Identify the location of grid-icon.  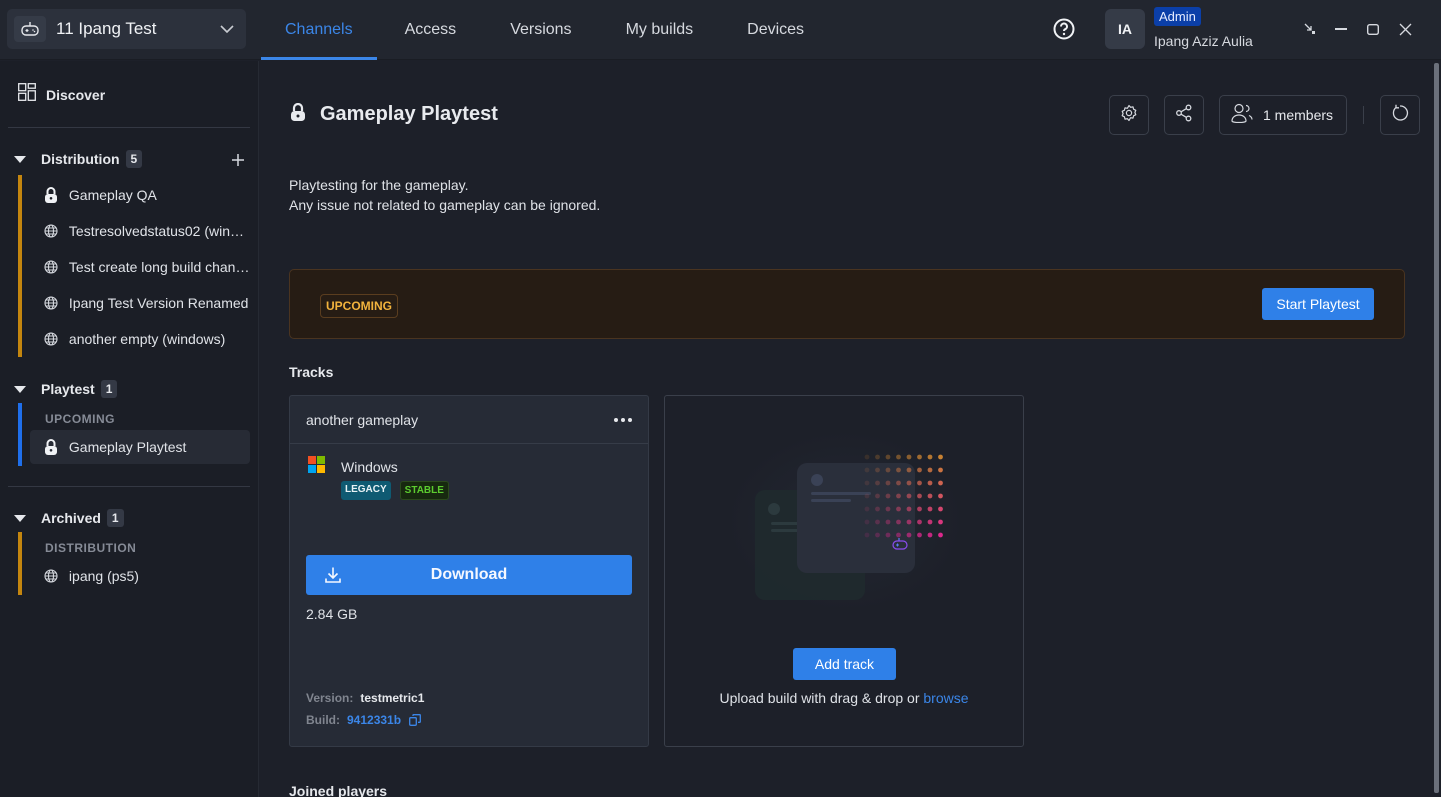
(27, 94).